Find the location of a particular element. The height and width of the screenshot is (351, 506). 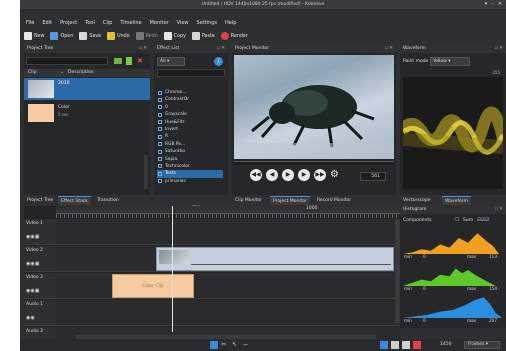

tab-transition: Transition is located at coordinates (108, 200).